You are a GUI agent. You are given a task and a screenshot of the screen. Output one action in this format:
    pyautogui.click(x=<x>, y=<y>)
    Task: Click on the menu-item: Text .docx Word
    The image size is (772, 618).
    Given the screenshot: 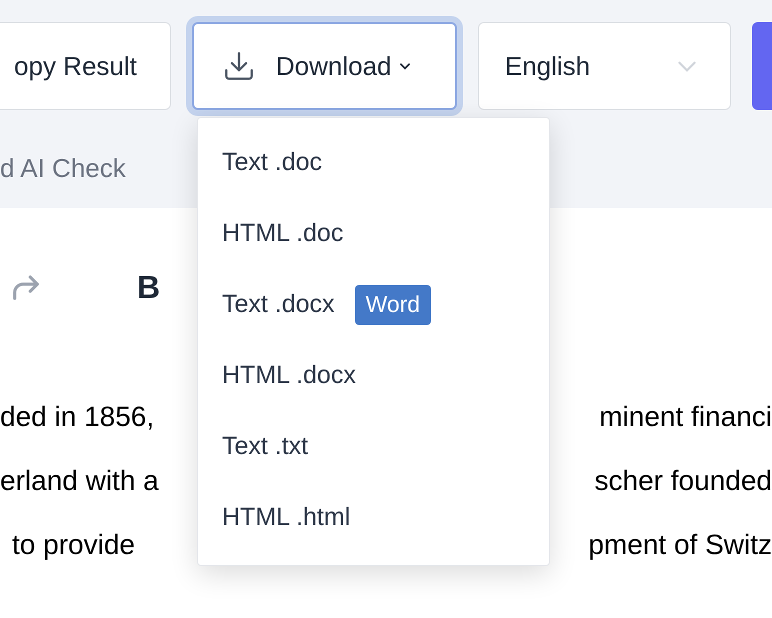 What is the action you would take?
    pyautogui.click(x=373, y=304)
    